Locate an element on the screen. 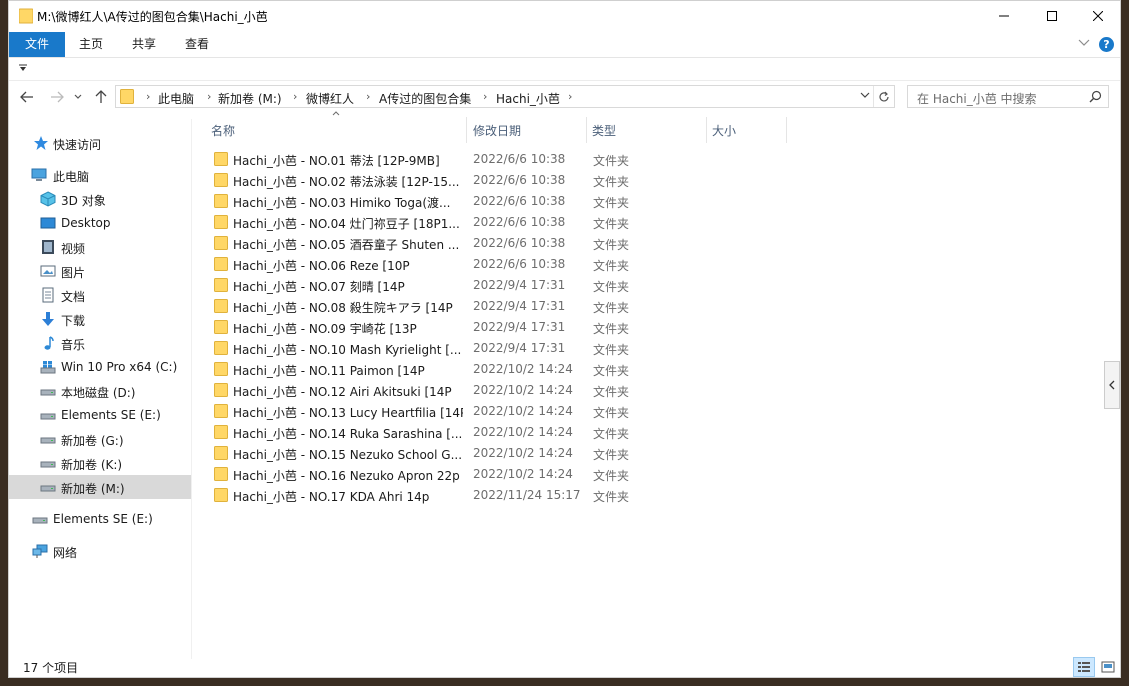 This screenshot has height=686, width=1129. sidebar-item-pictures: 图片 is located at coordinates (100, 271).